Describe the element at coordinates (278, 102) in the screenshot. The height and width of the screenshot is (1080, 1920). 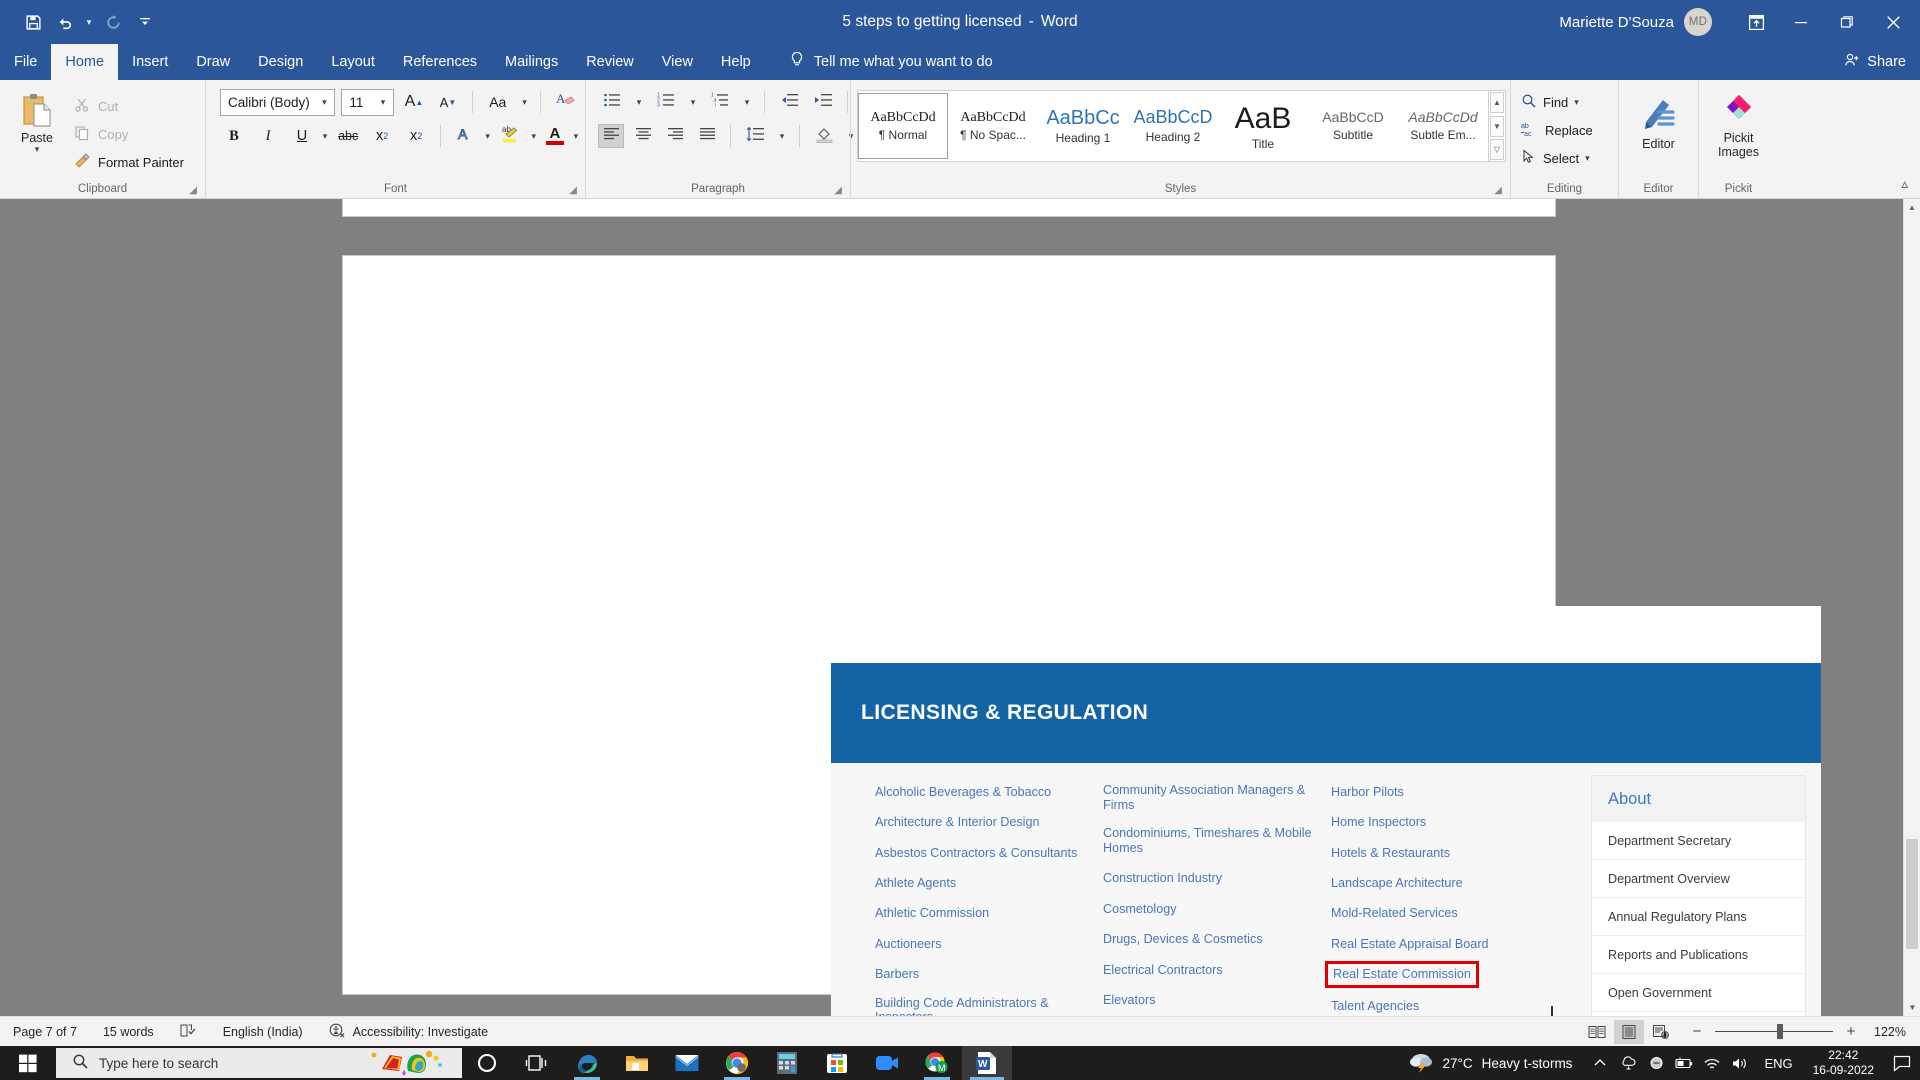
I see `font-name-combobox: Calibri (Body) ▾` at that location.